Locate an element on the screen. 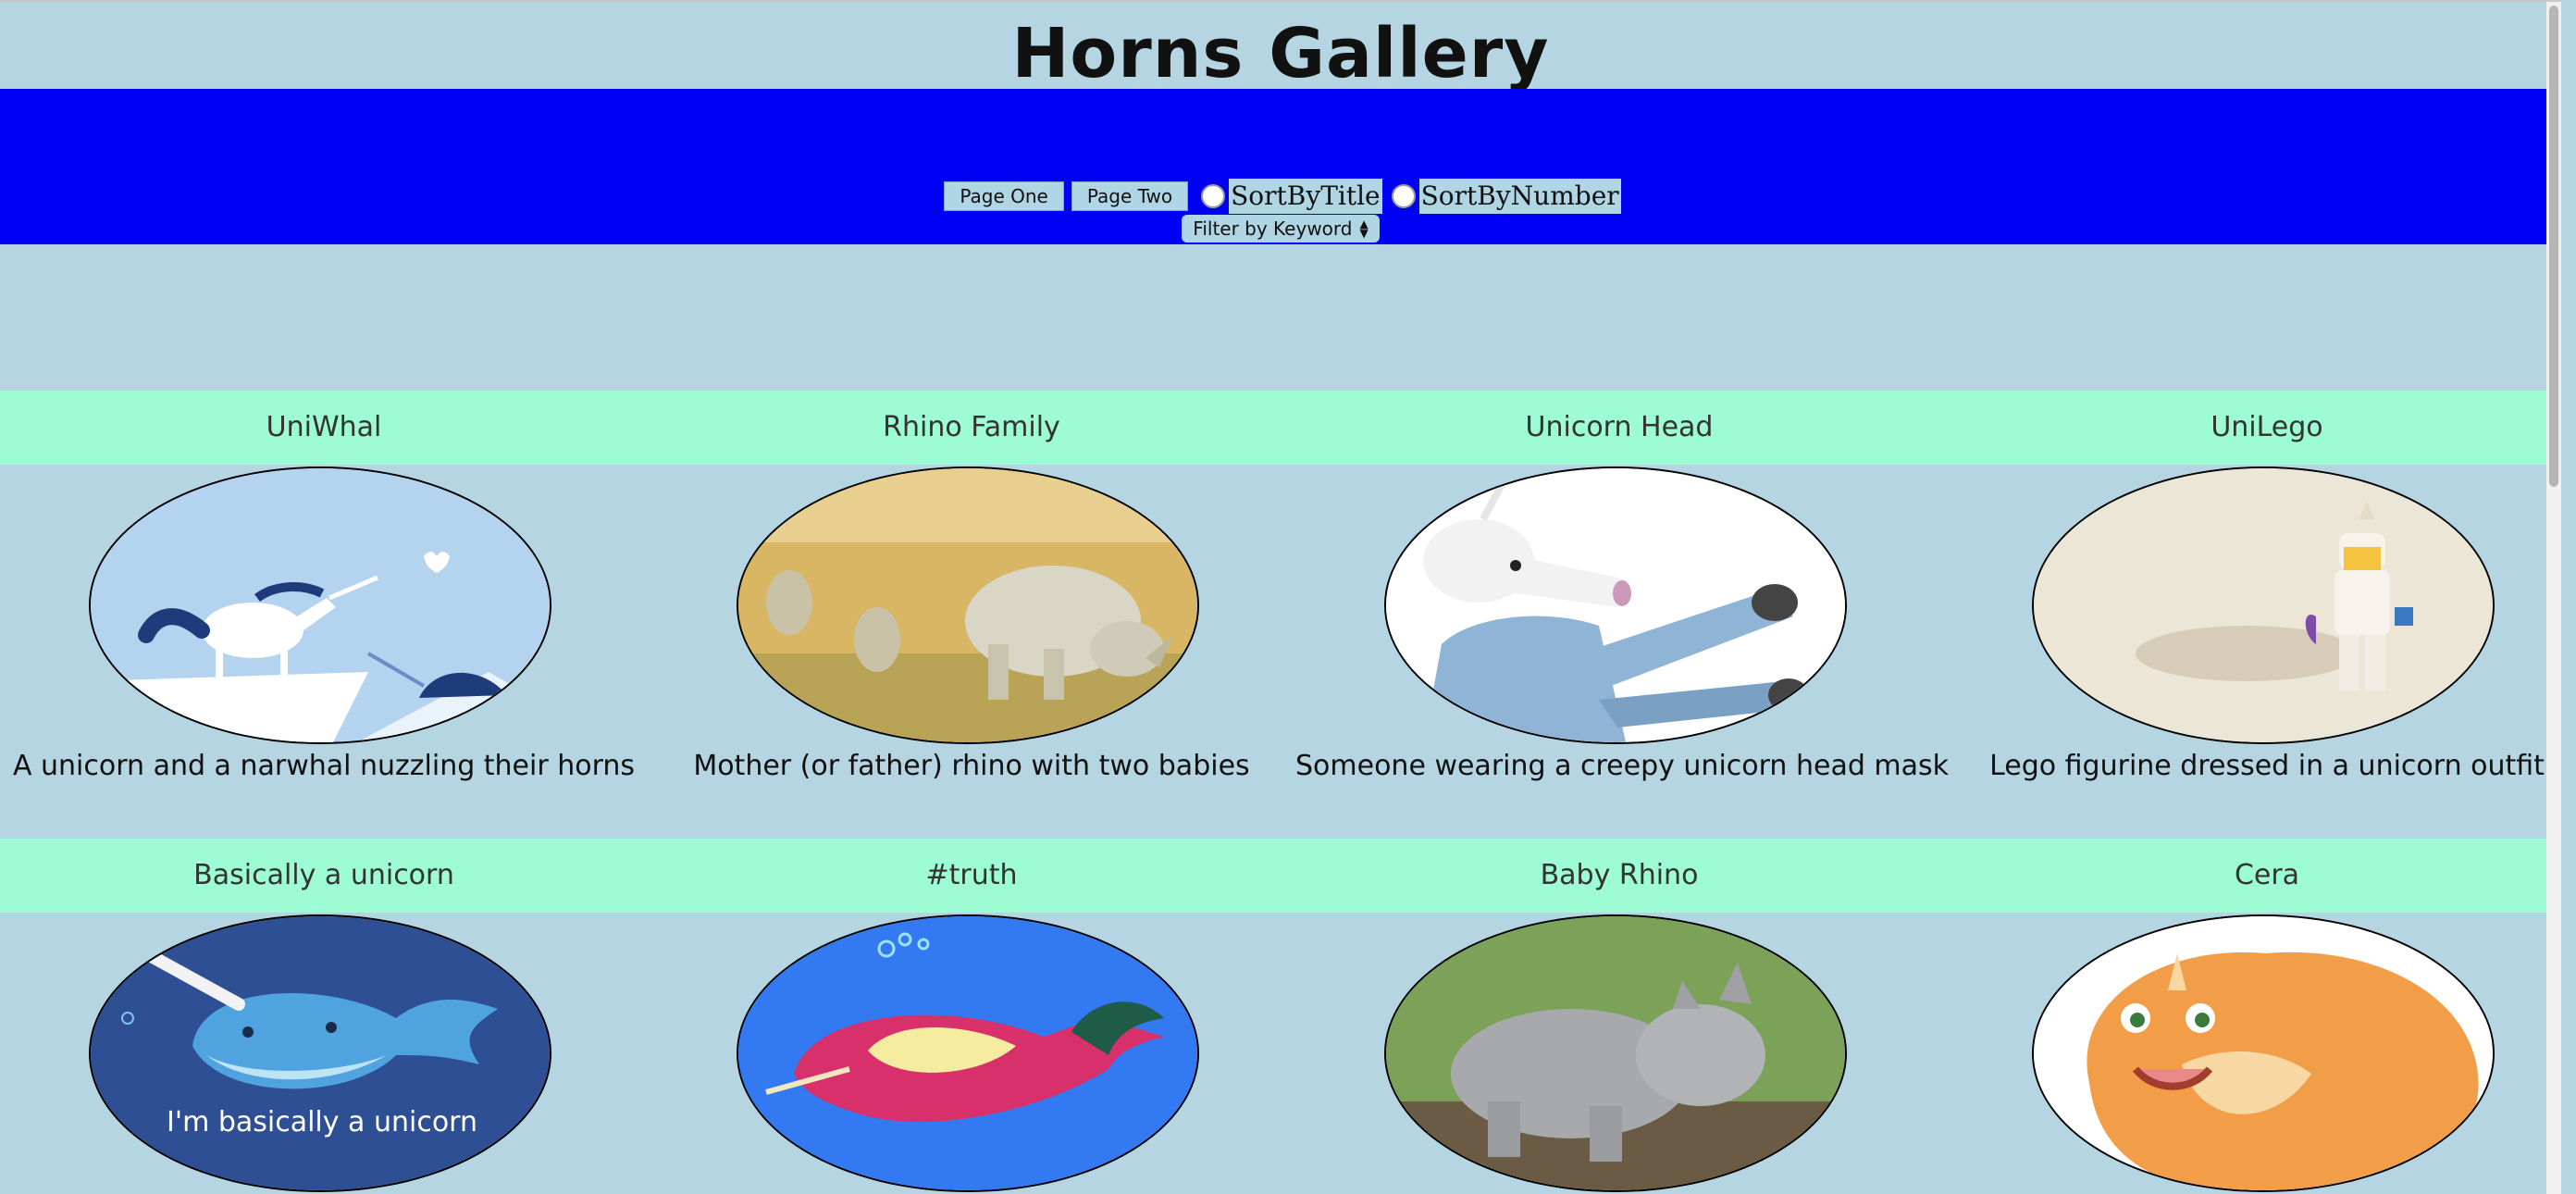 This screenshot has height=1194, width=2576. sort-by-title-radio is located at coordinates (1213, 196).